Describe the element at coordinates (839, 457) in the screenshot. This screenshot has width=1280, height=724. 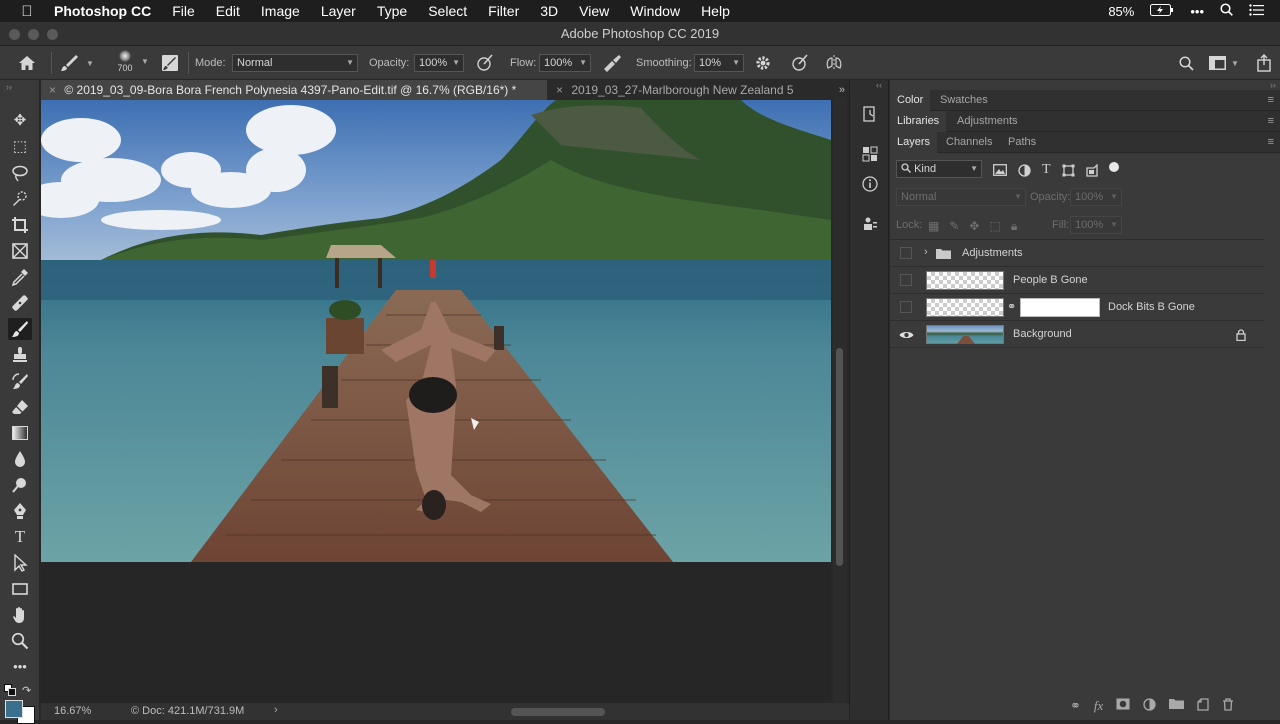
I see `vertical-scroll-thumb` at that location.